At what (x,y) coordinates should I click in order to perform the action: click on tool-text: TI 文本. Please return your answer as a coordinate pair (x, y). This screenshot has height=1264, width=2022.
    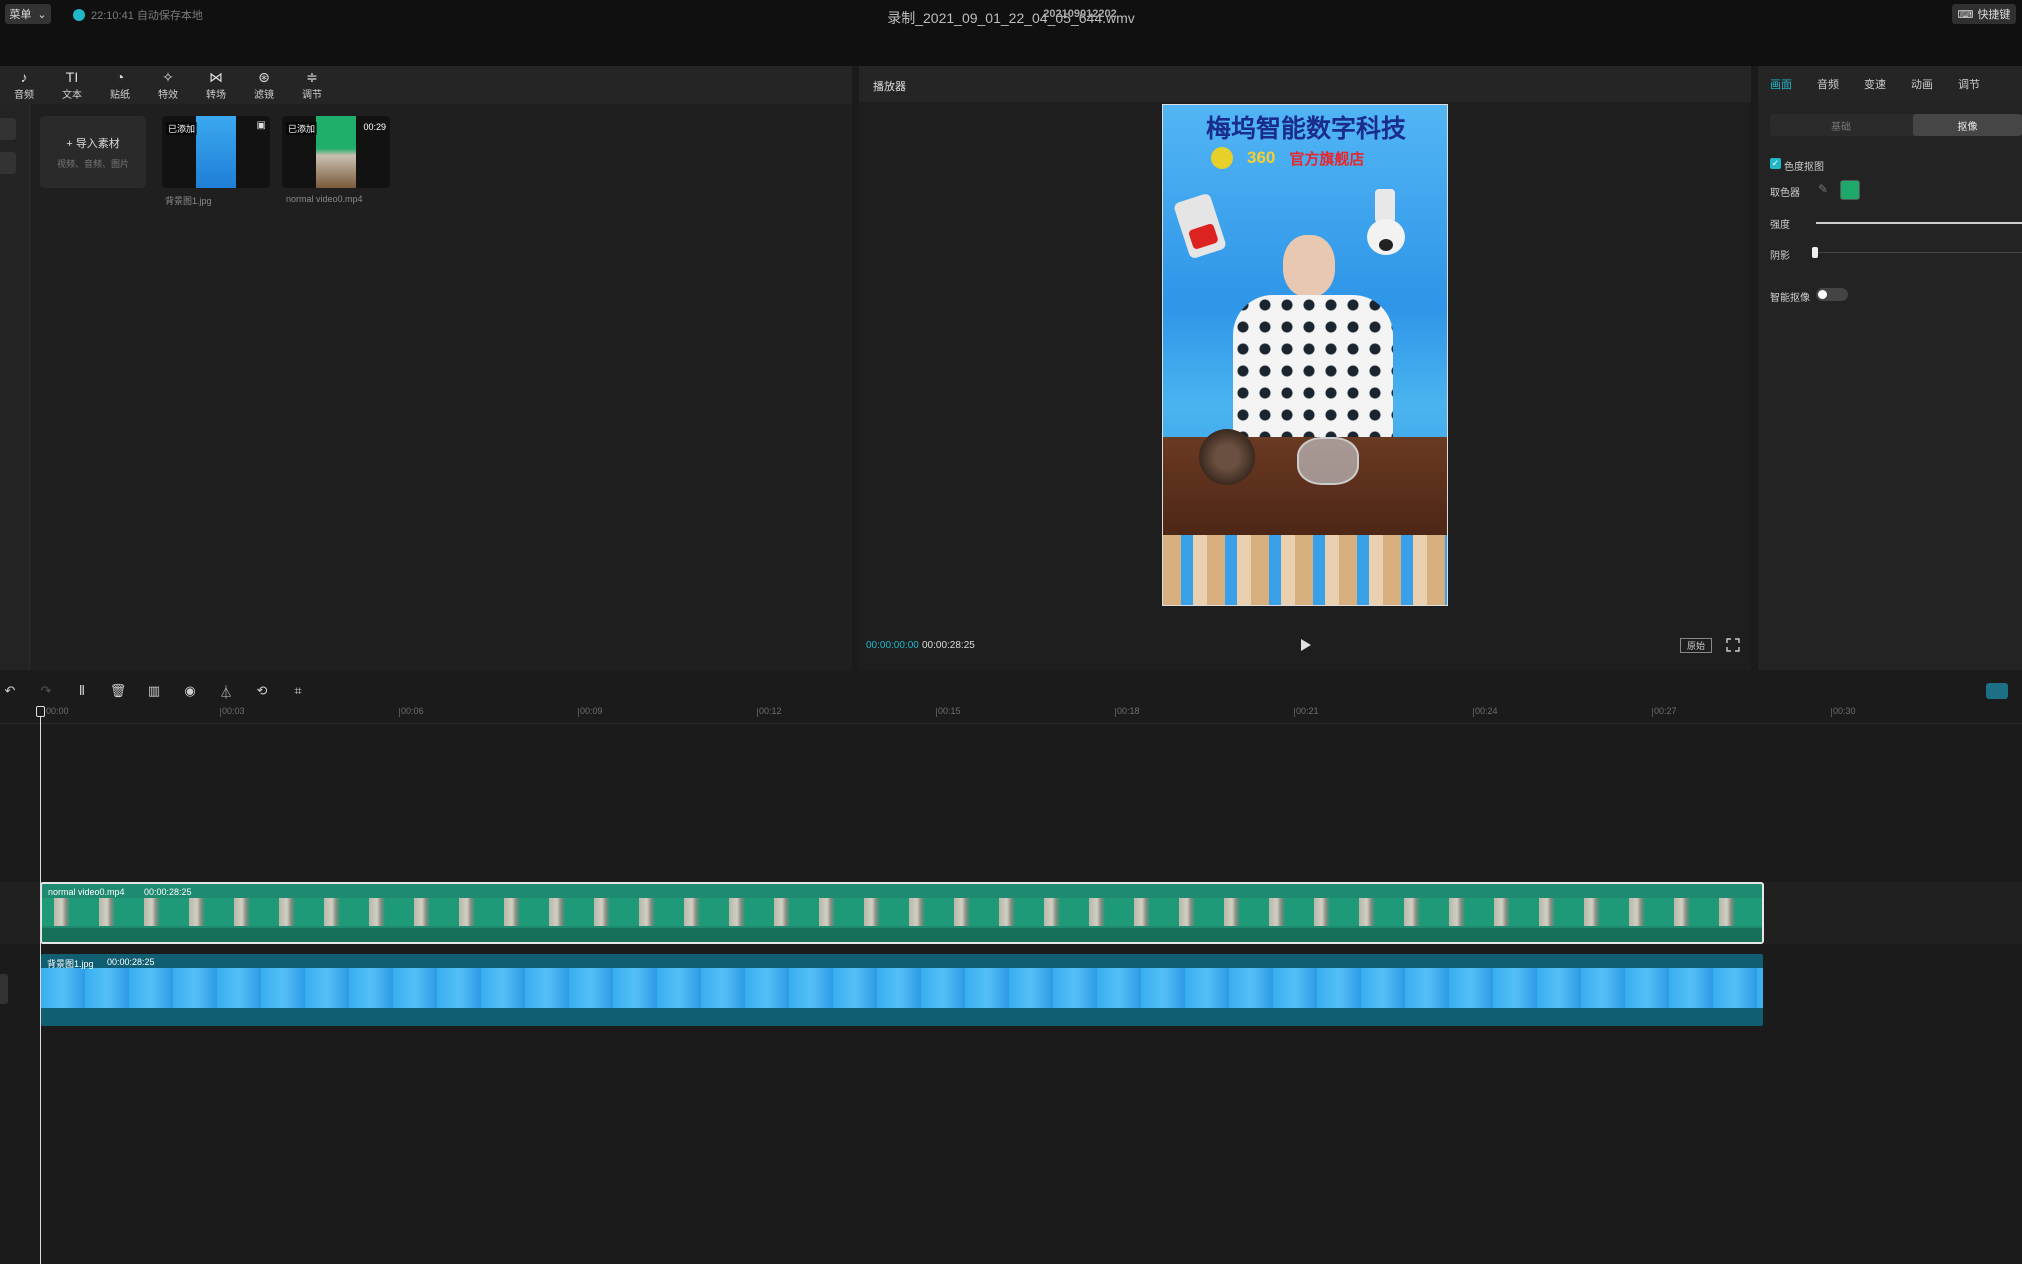
    Looking at the image, I should click on (72, 85).